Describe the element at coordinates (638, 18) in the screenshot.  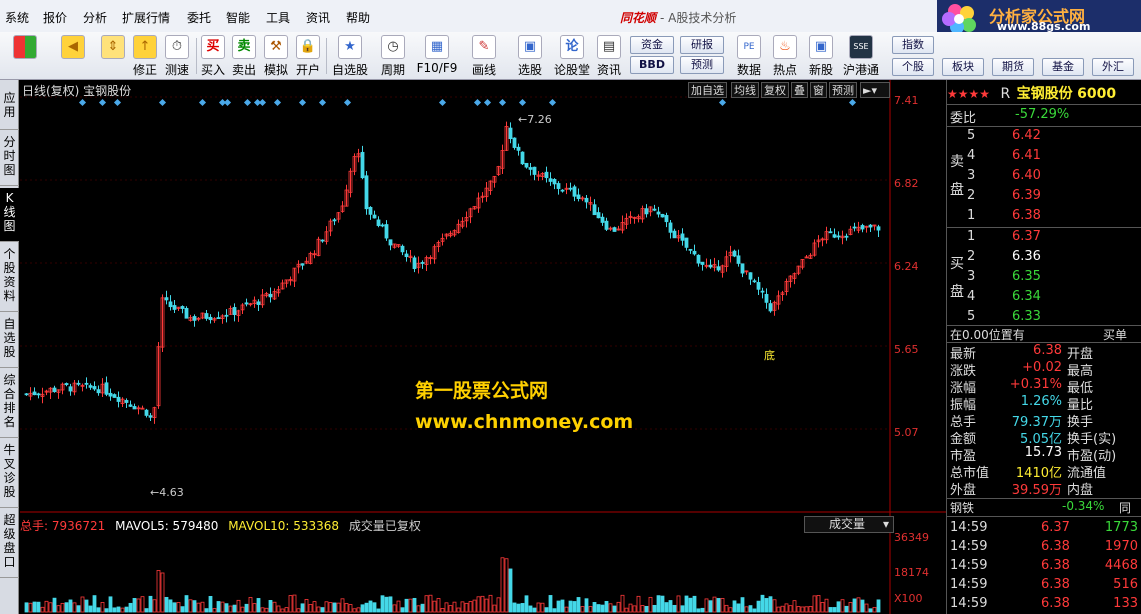
I see `app-brand: 同花顺` at that location.